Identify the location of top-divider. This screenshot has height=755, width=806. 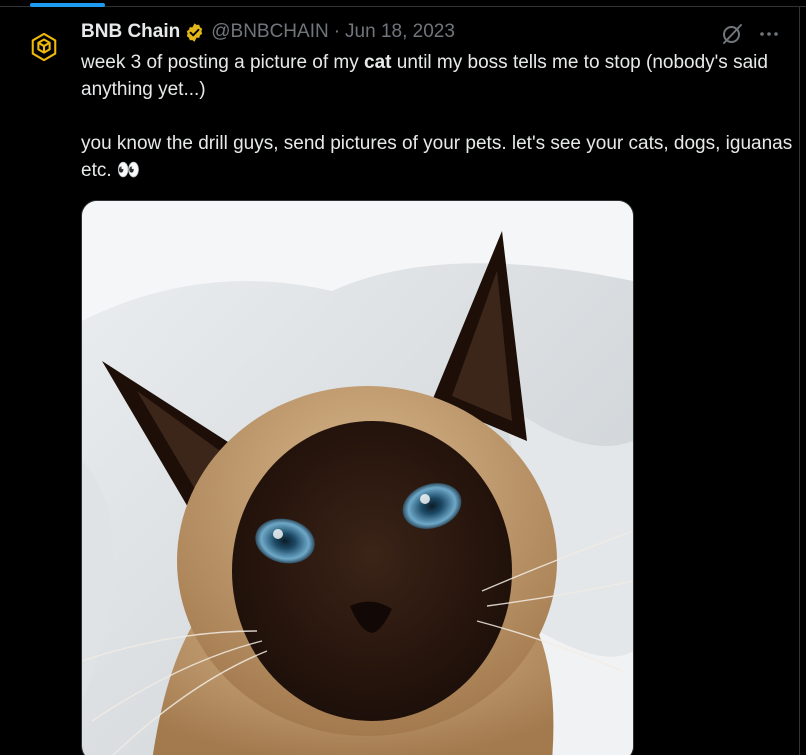
(403, 6).